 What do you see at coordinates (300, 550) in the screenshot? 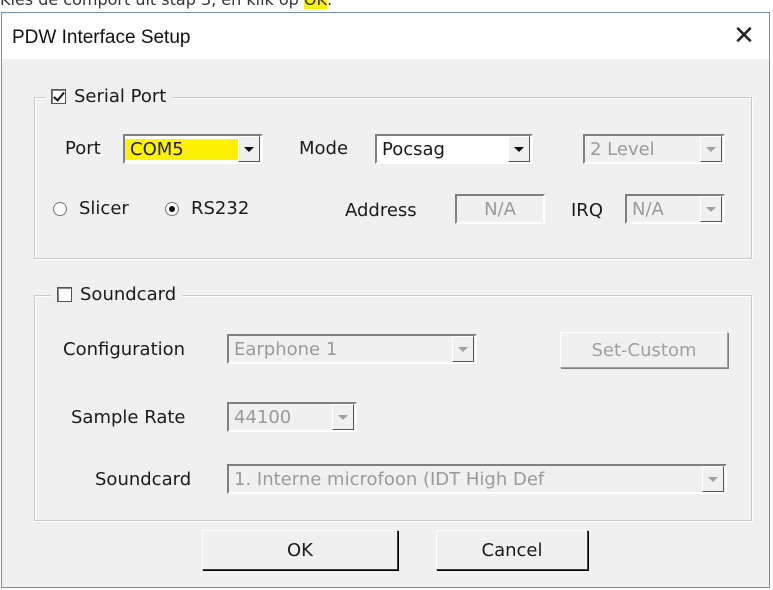
I see `ok-button: OK` at bounding box center [300, 550].